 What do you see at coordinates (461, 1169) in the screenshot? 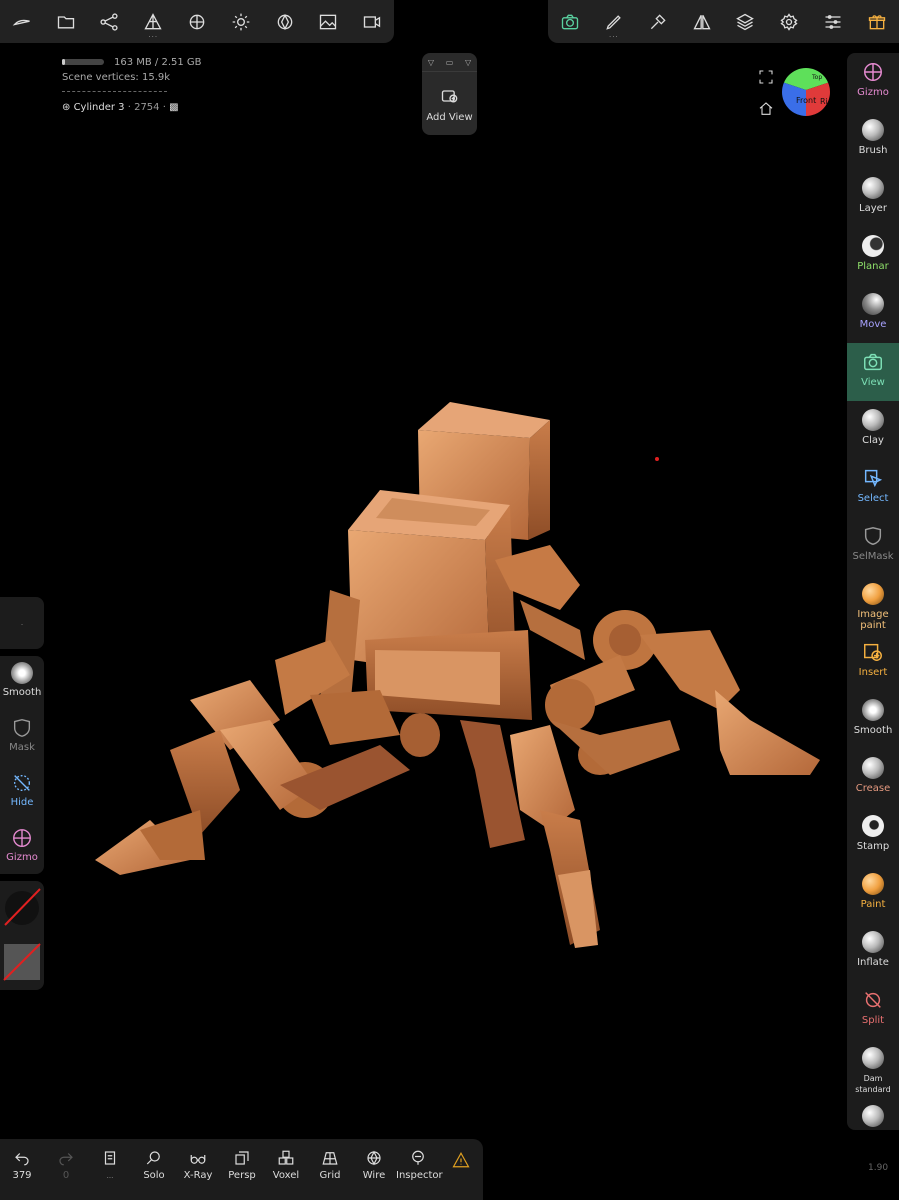
I see `warning-button` at bounding box center [461, 1169].